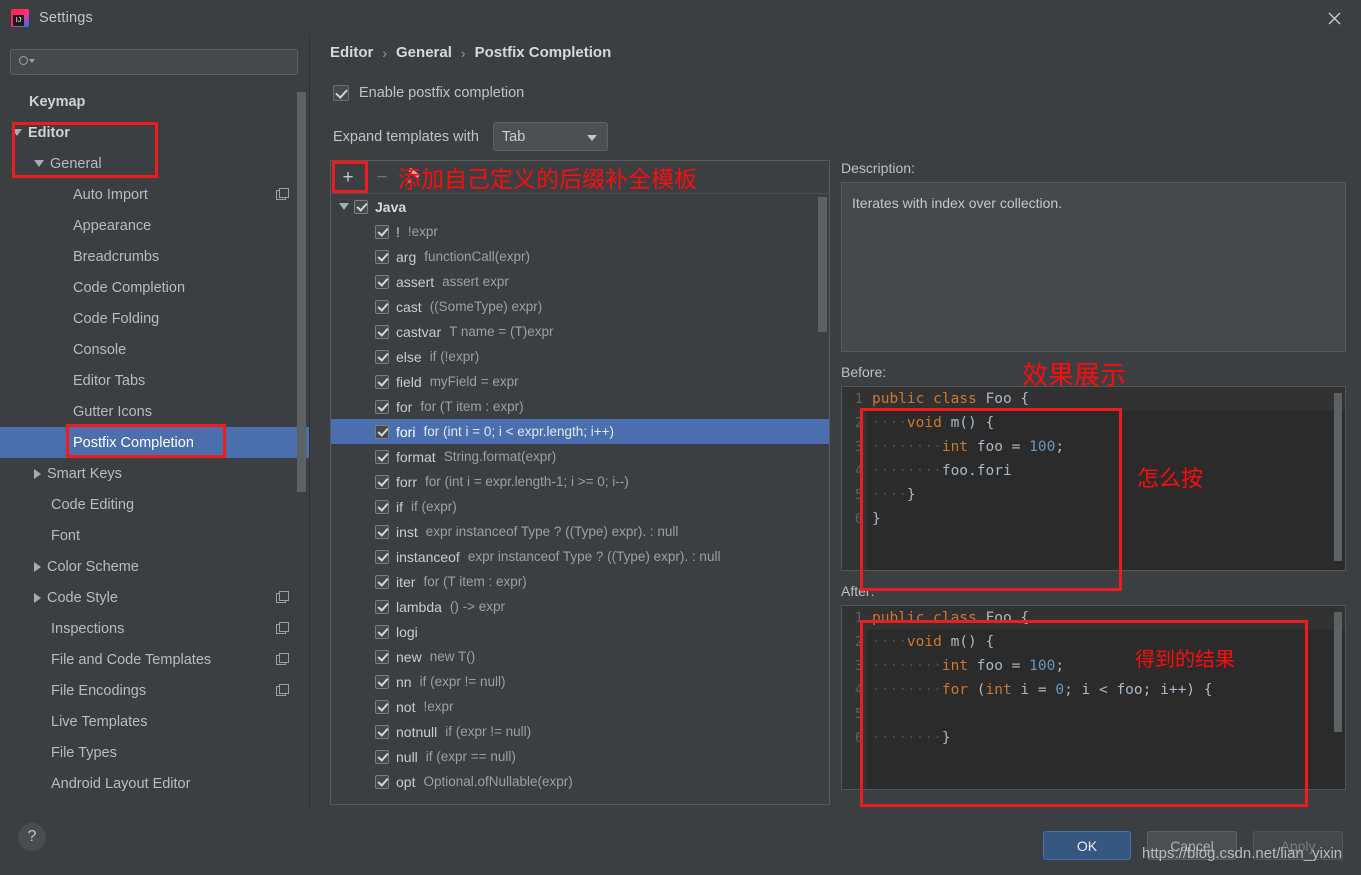 The image size is (1361, 875). Describe the element at coordinates (154, 690) in the screenshot. I see `sidebar-item-file-encodings: File Encodings` at that location.